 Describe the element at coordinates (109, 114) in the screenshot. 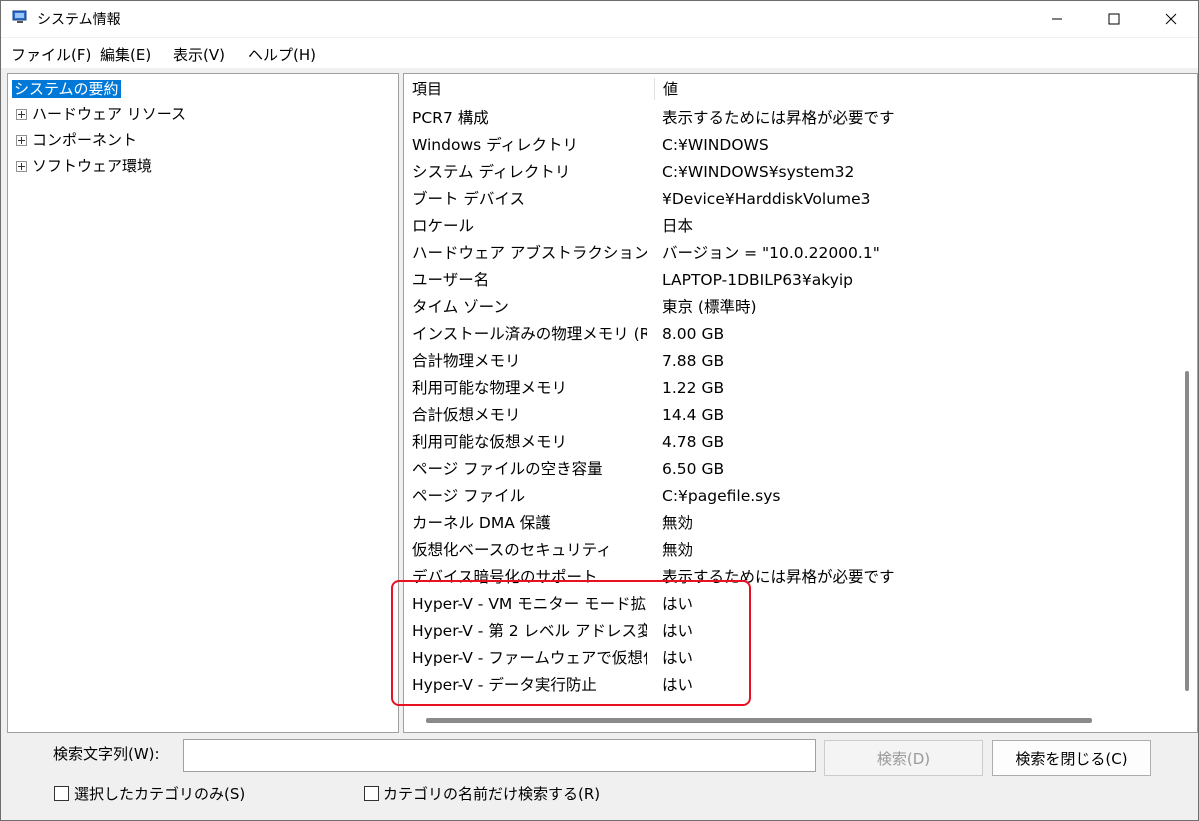

I see `tree-item-label: ハードウェア リソース` at that location.